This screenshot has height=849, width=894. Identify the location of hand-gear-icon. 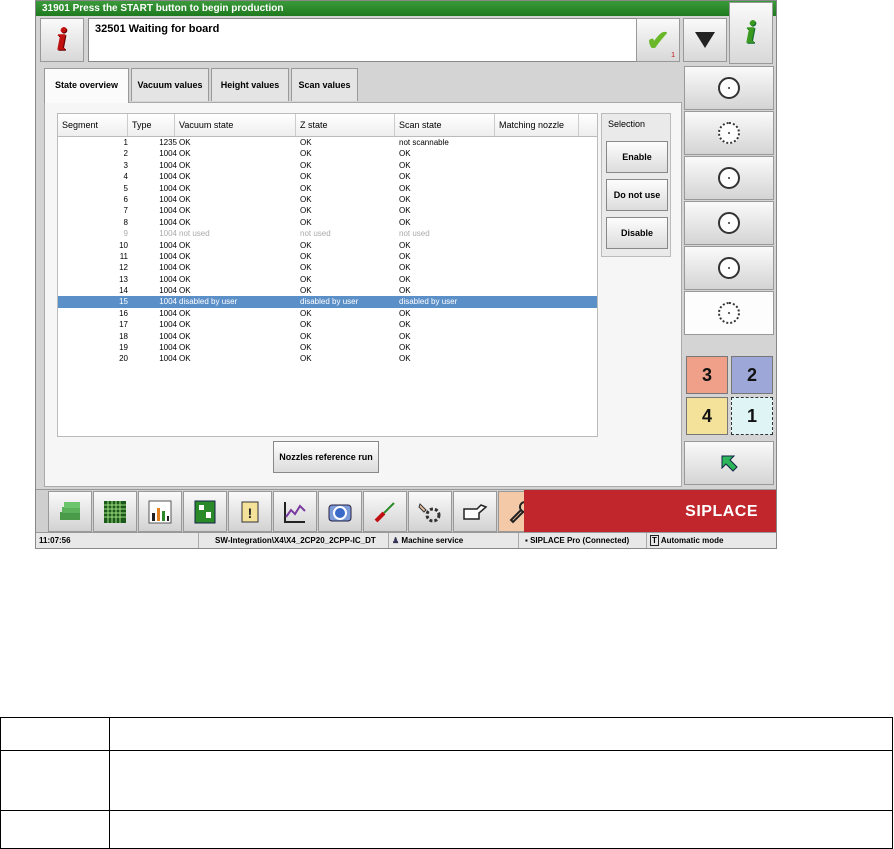
(429, 512).